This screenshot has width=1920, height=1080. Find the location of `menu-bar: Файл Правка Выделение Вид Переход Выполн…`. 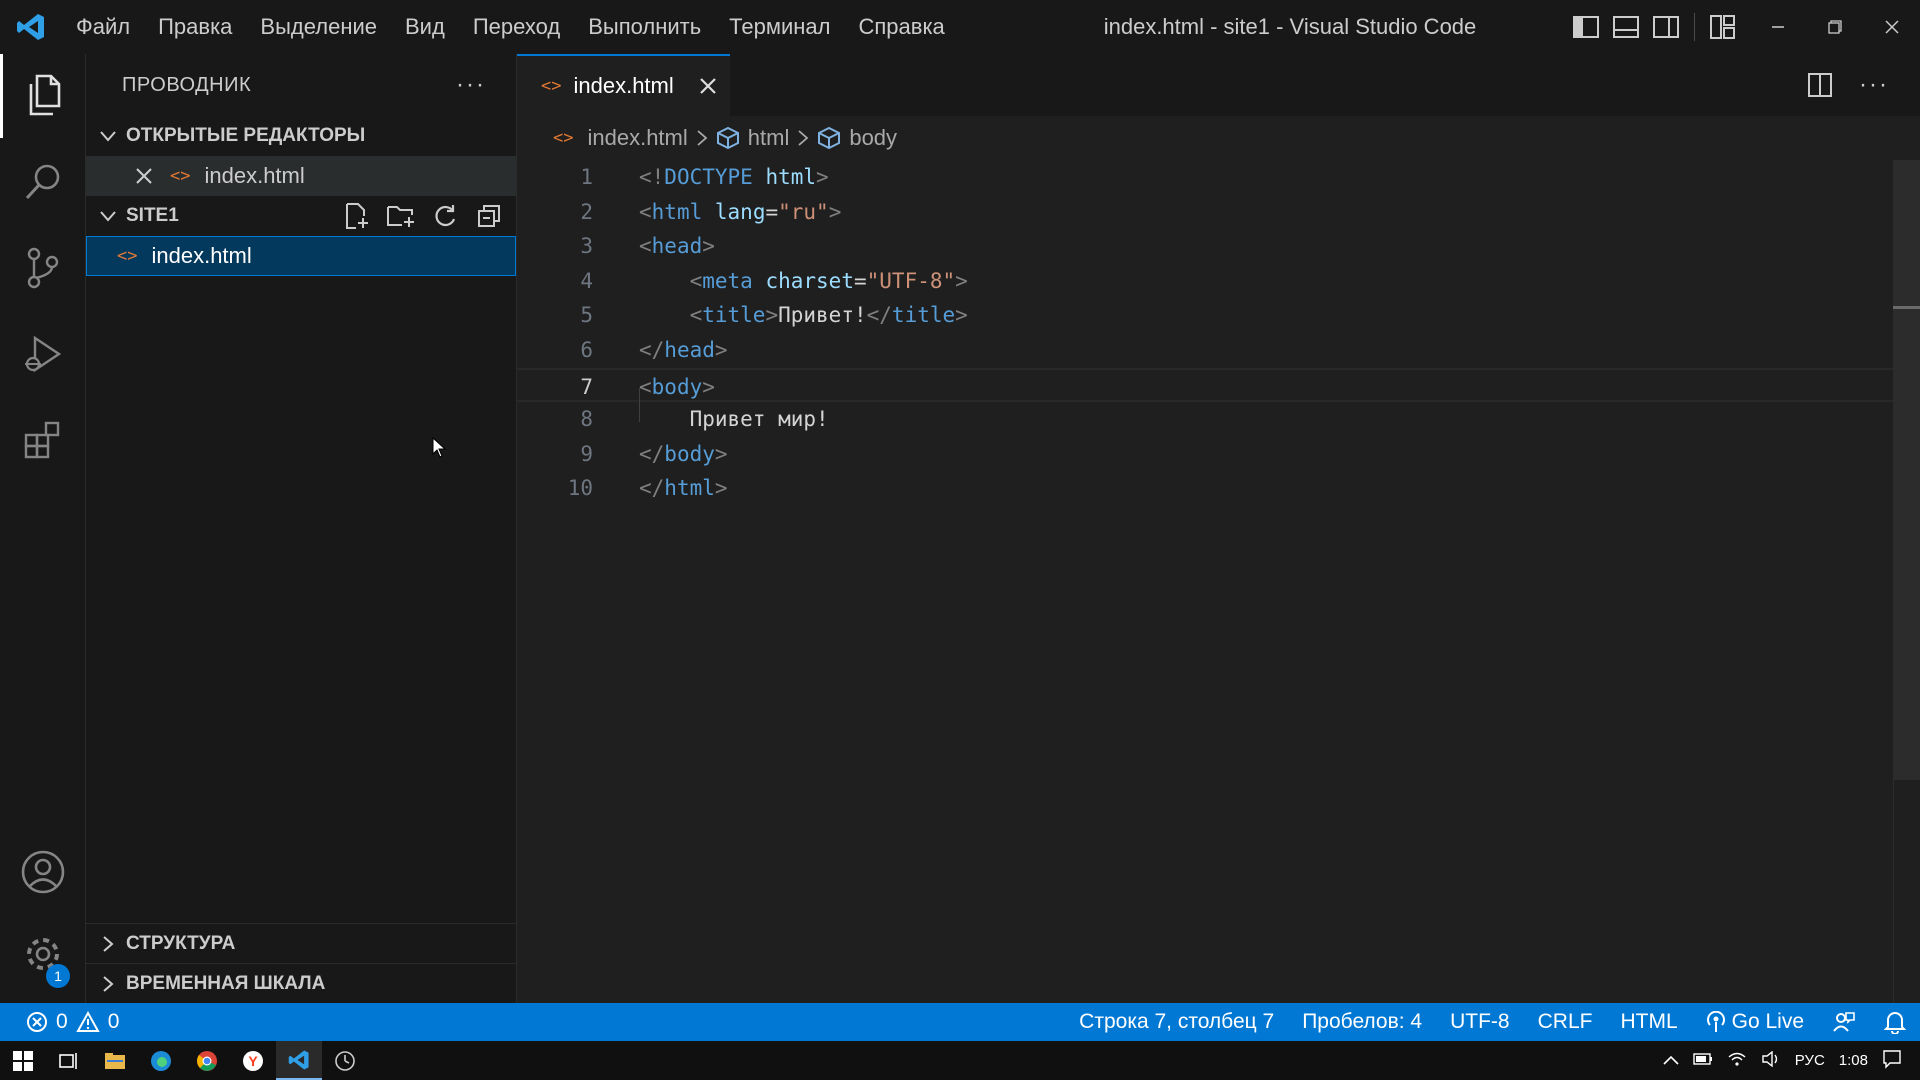

menu-bar: Файл Правка Выделение Вид Переход Выполн… is located at coordinates (510, 27).